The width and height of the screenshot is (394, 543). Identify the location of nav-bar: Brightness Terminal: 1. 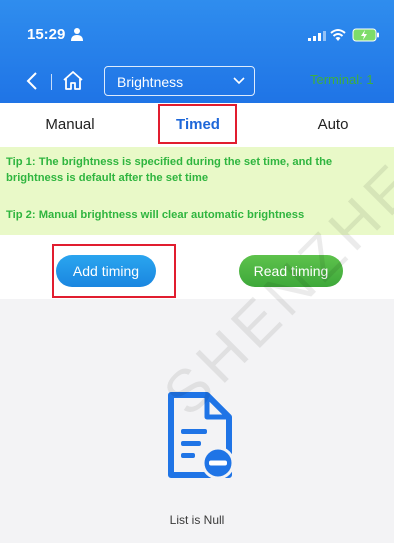
(197, 81).